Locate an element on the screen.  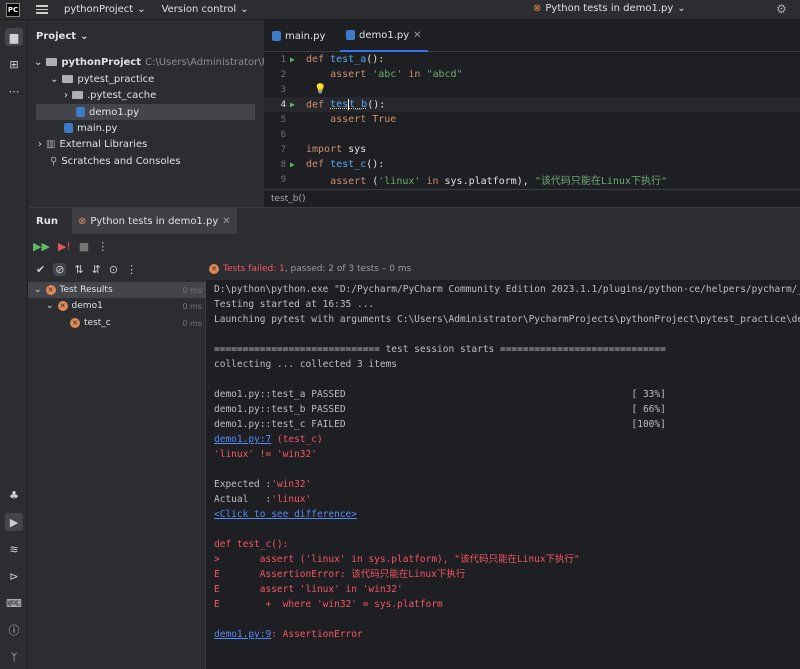
breadcrumb: test_b() is located at coordinates (532, 198).